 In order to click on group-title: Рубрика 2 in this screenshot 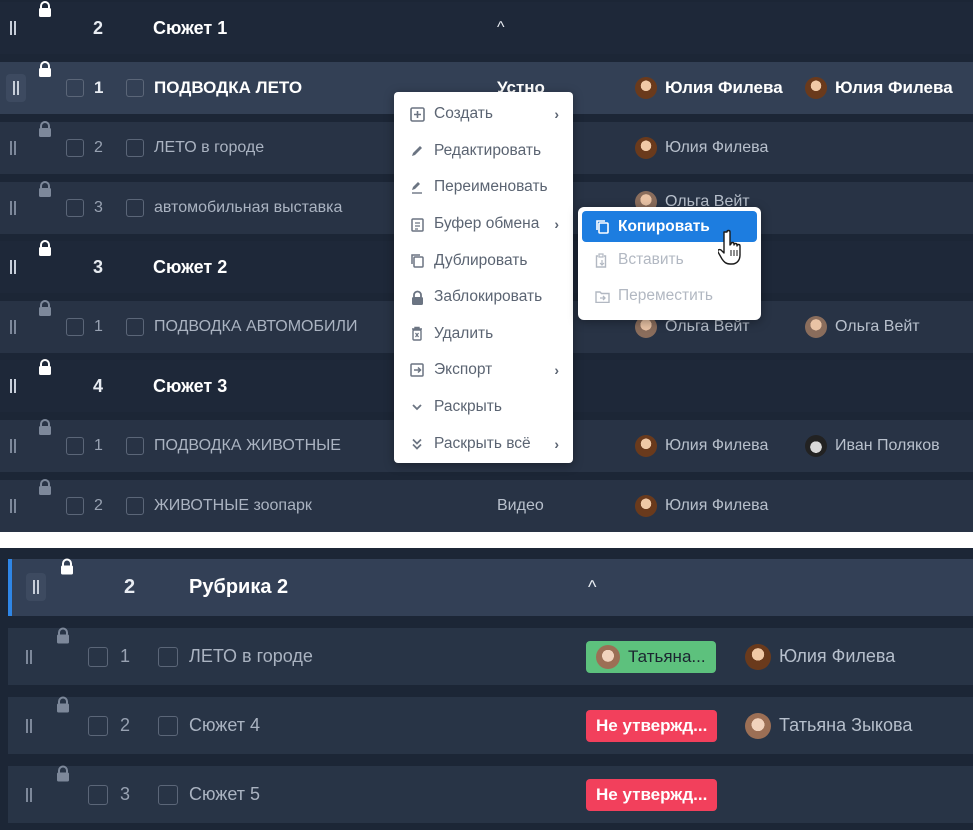, I will do `click(238, 587)`.